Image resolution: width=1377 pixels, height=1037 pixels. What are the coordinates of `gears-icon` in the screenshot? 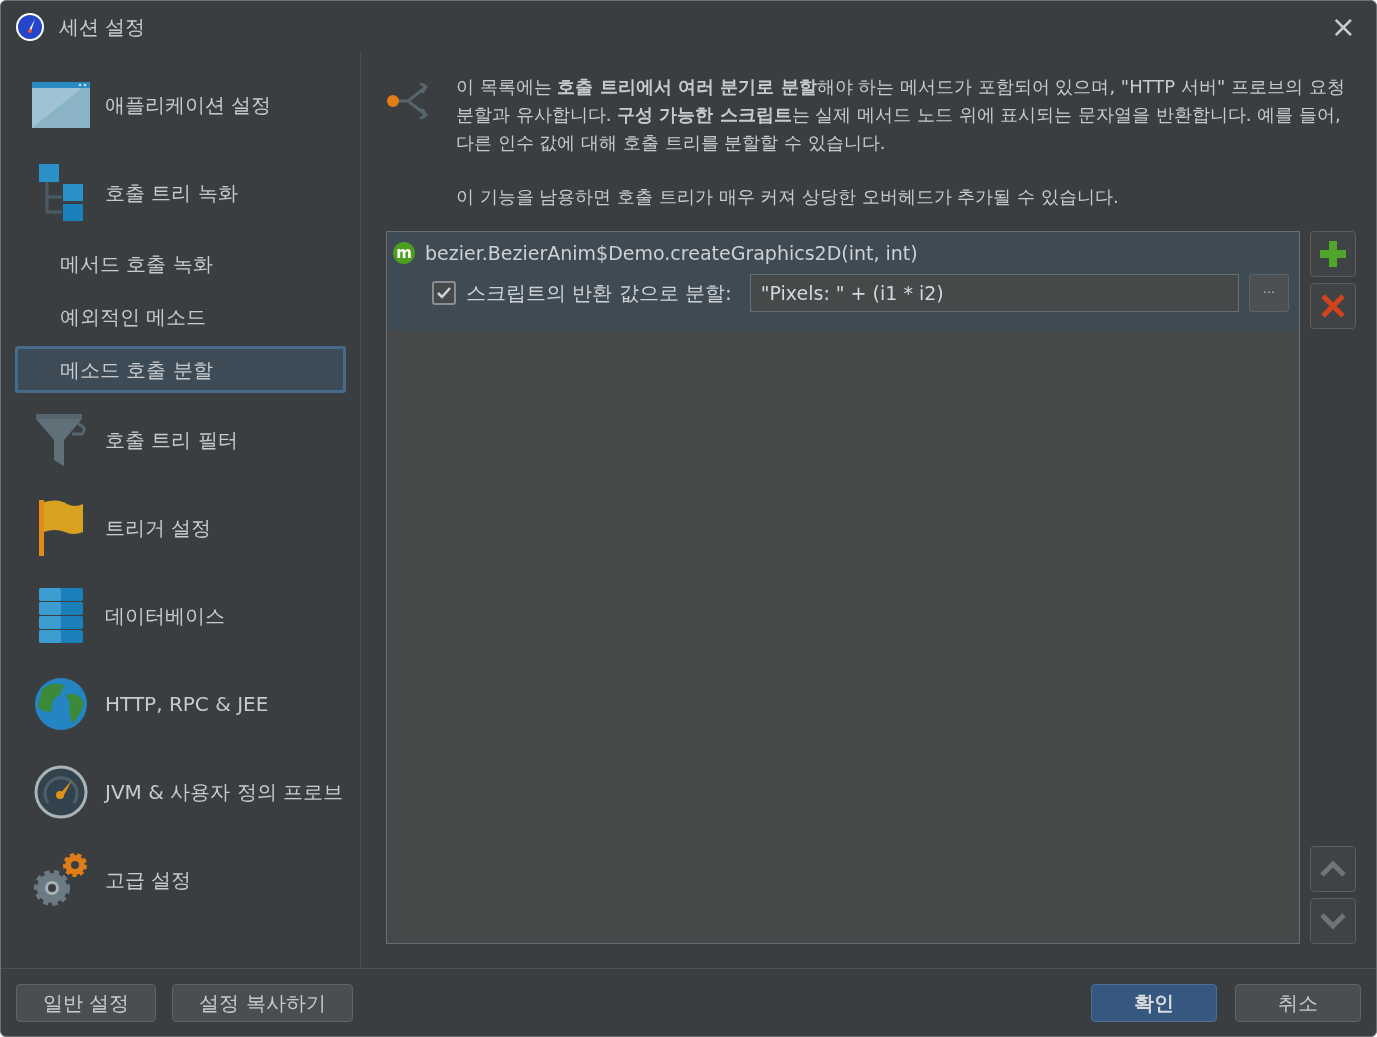 It's located at (61, 880).